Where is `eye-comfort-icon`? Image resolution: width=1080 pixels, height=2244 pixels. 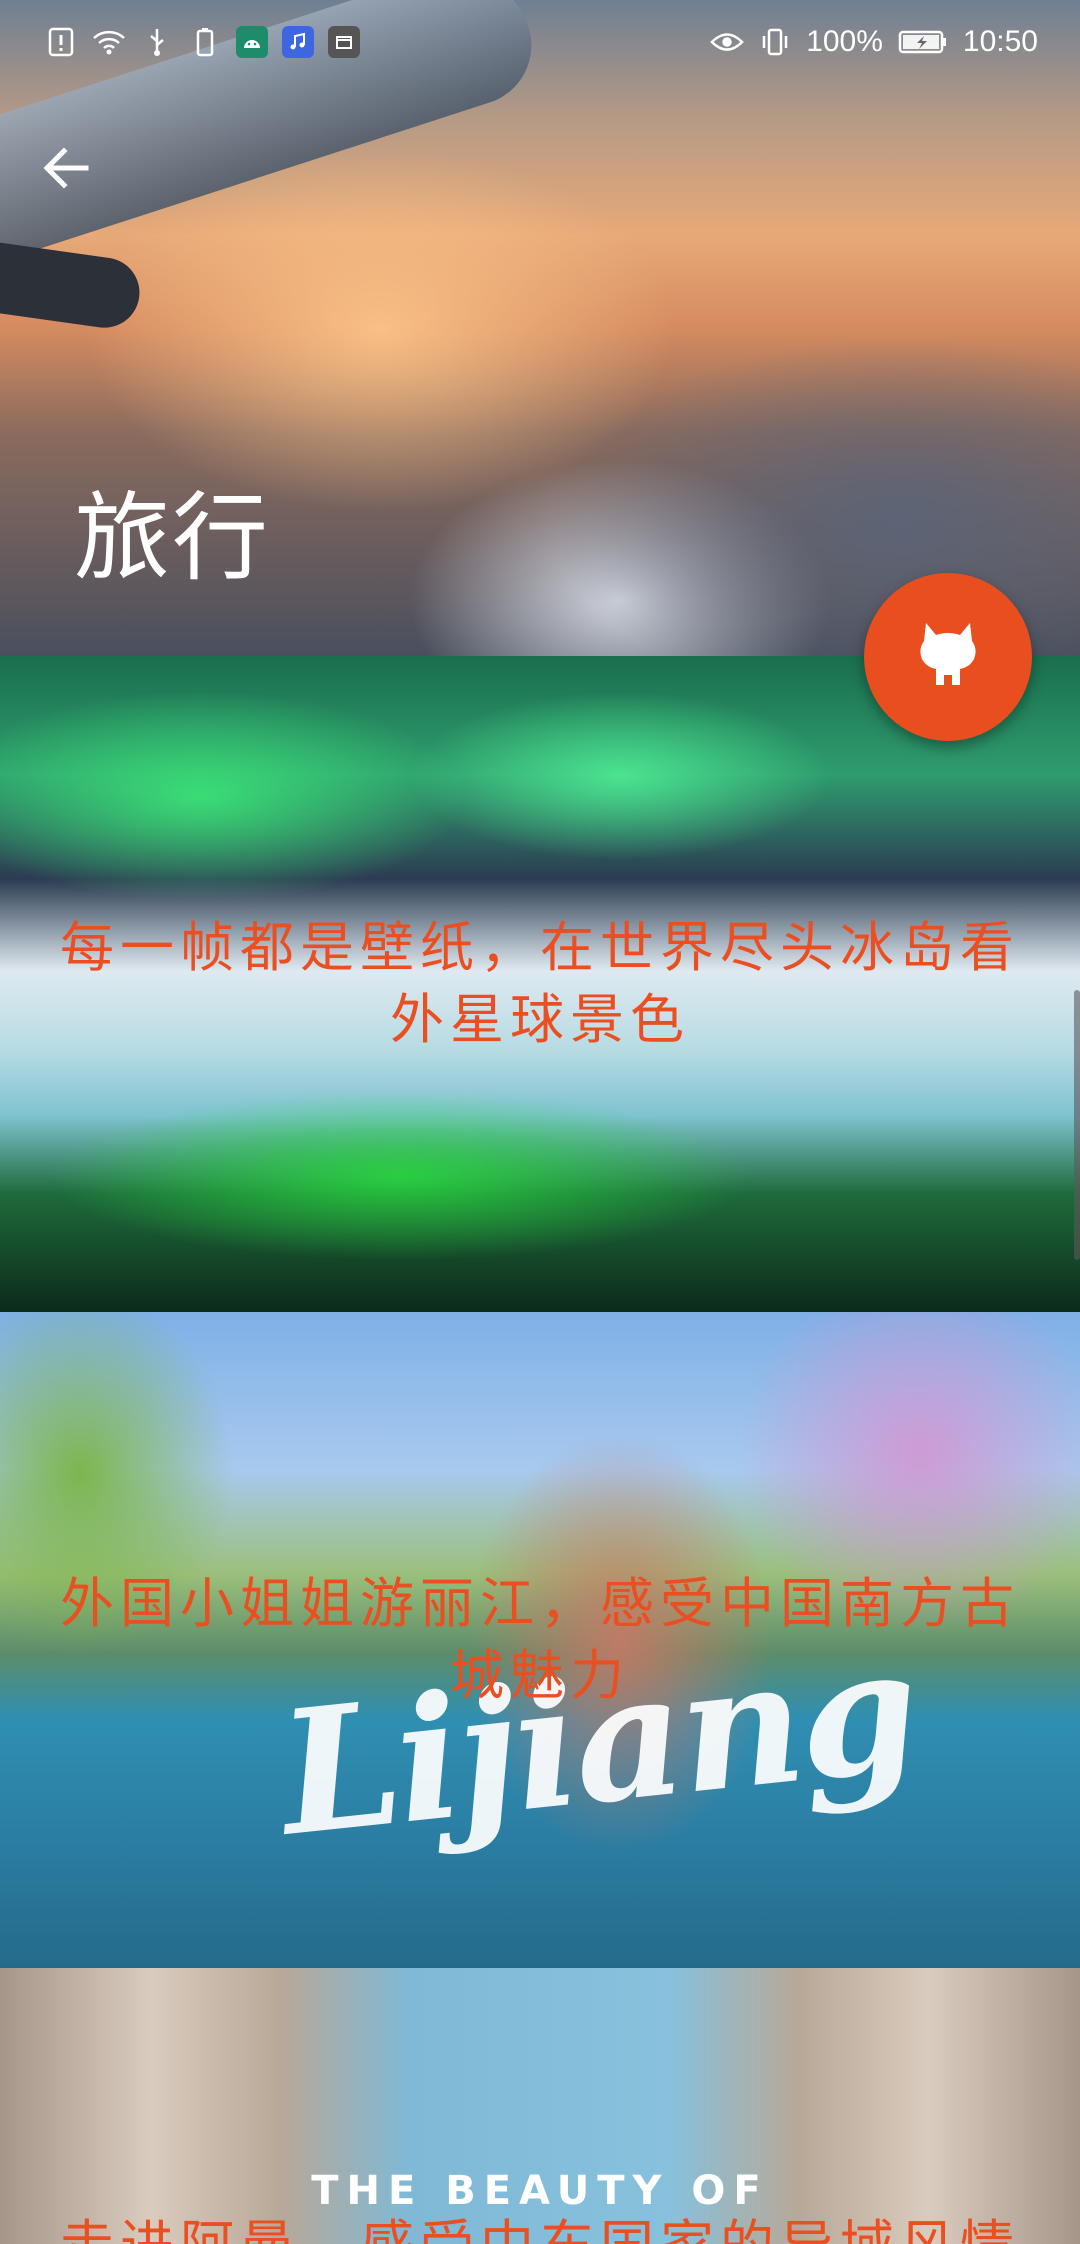 eye-comfort-icon is located at coordinates (727, 42).